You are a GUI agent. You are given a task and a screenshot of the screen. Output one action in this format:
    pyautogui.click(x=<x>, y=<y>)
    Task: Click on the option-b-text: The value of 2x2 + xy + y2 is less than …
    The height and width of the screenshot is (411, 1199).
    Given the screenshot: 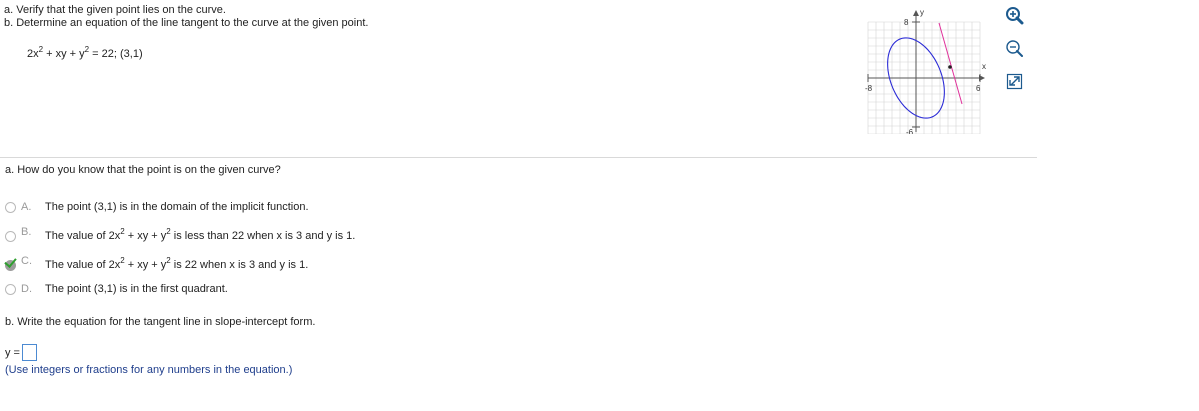 What is the action you would take?
    pyautogui.click(x=200, y=235)
    